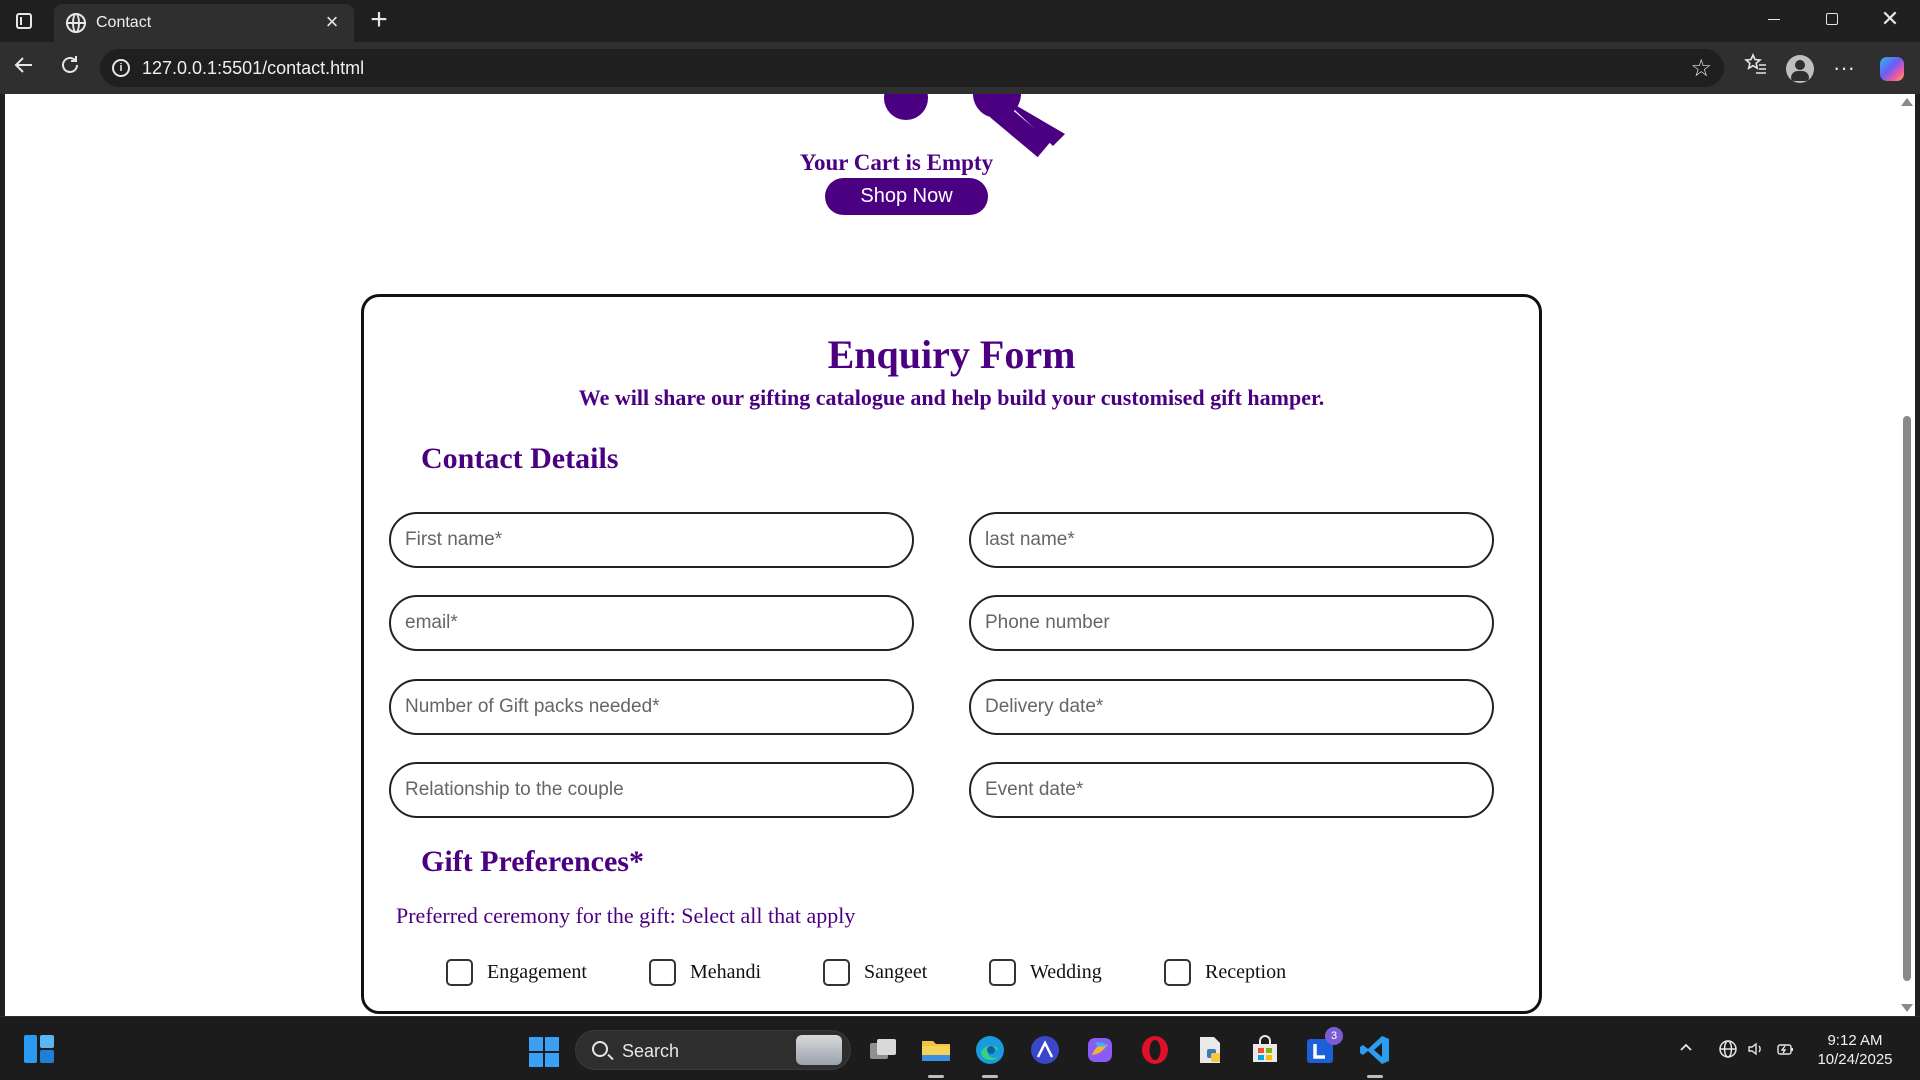 Image resolution: width=1920 pixels, height=1080 pixels. I want to click on tab-contact: Contact ×, so click(204, 23).